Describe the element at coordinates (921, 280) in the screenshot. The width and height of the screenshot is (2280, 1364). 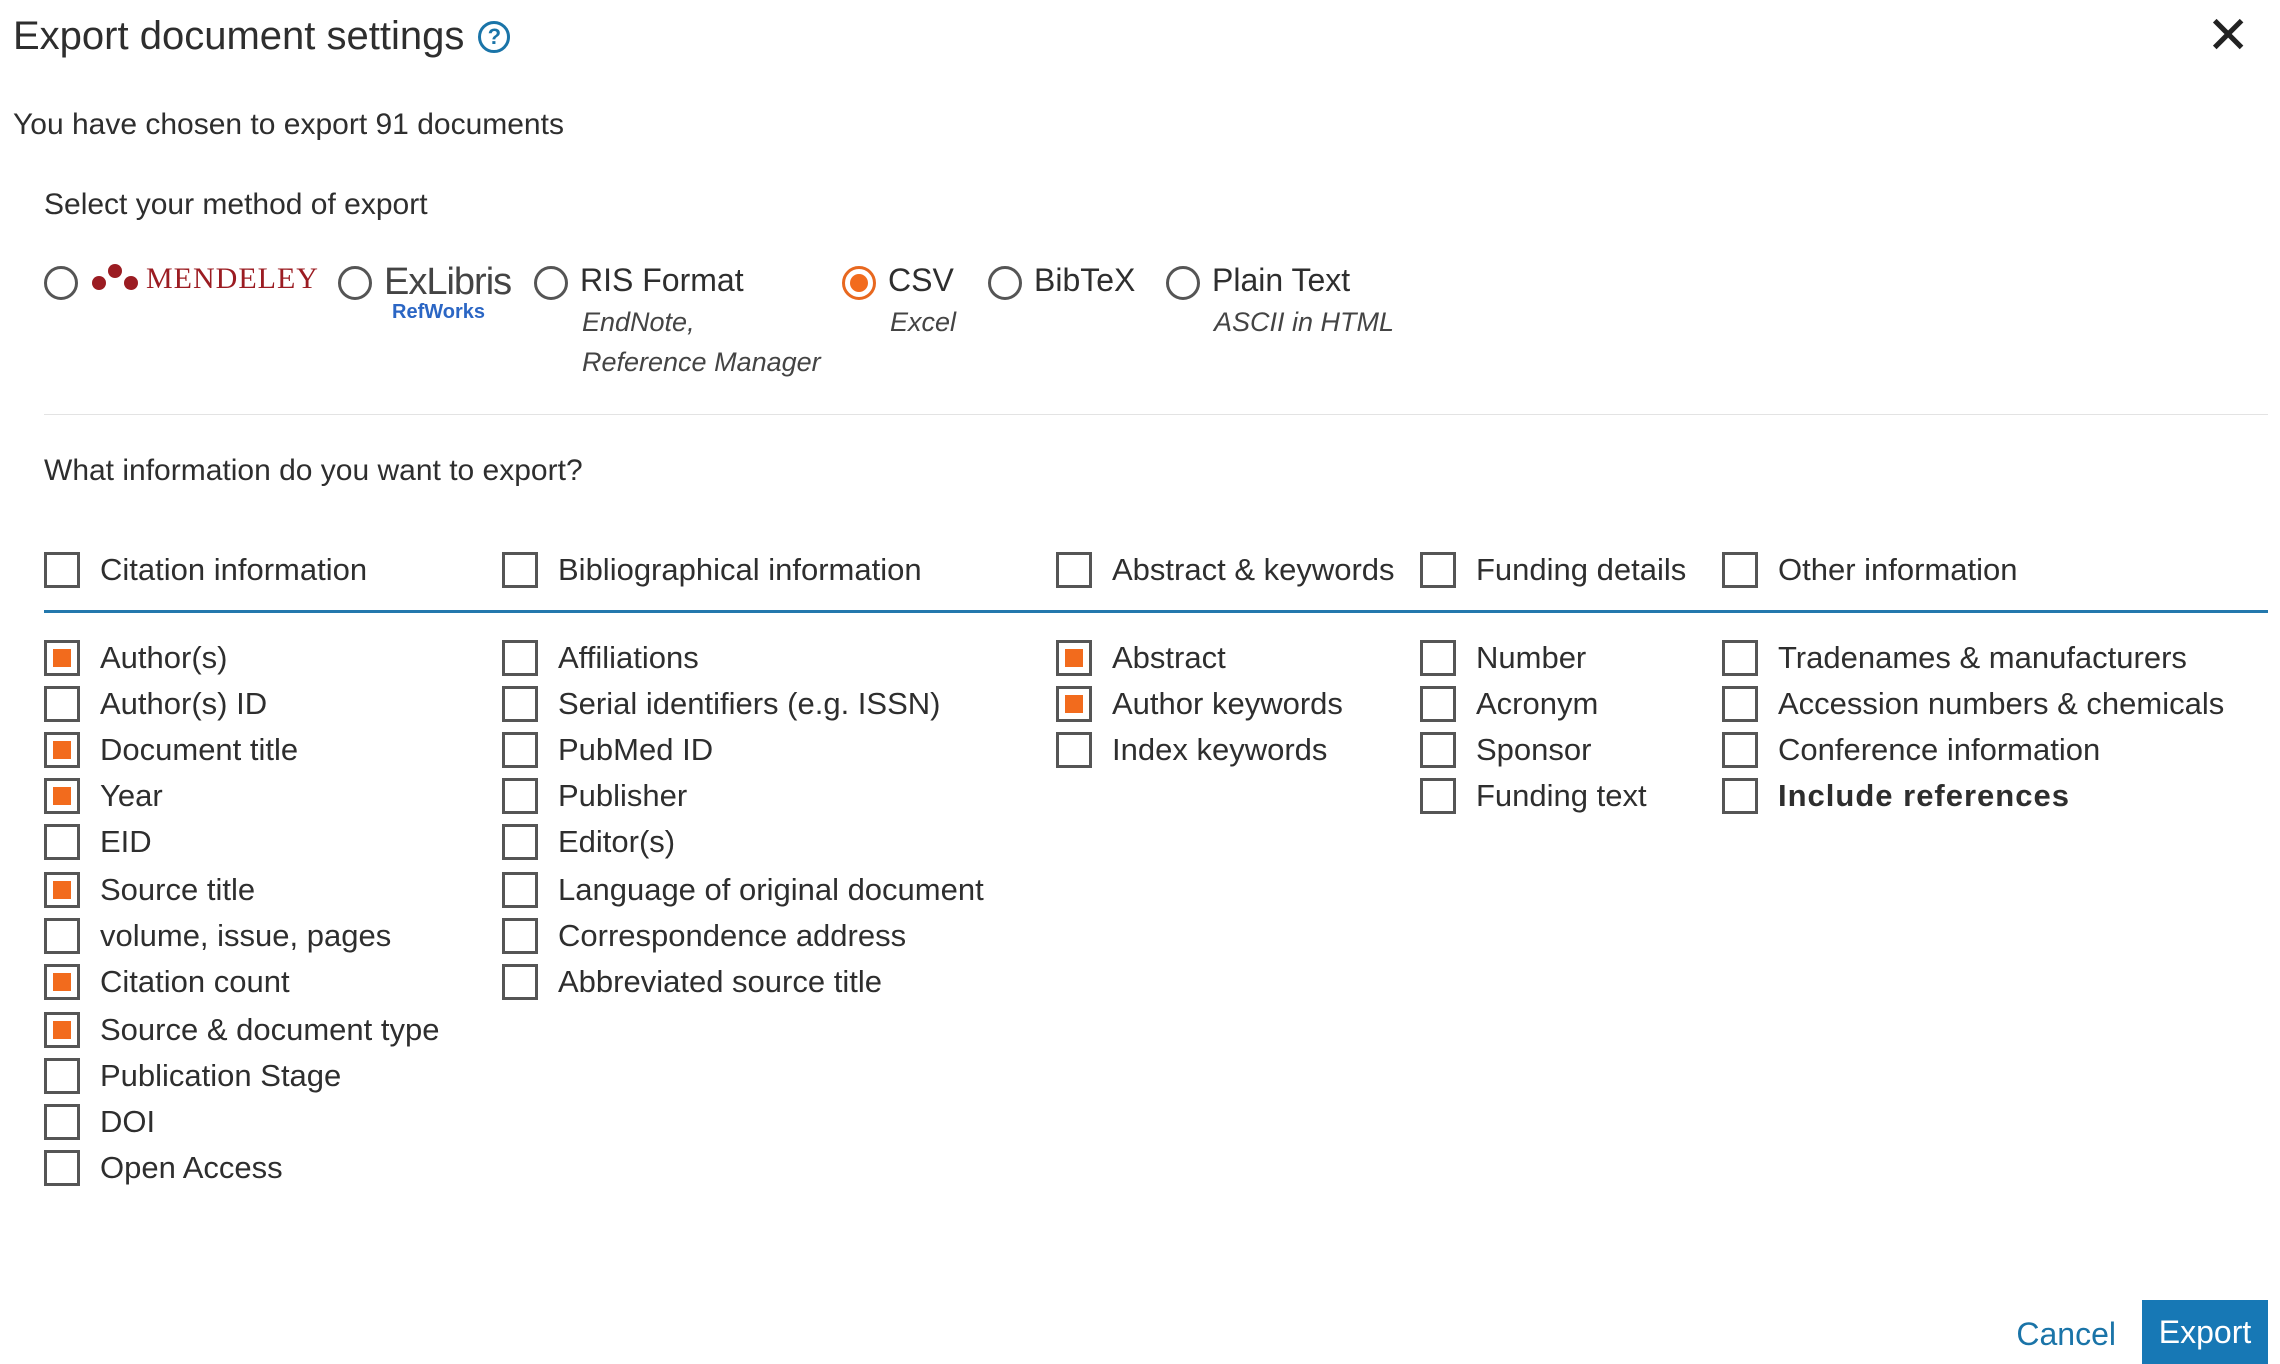
I see `csv-label: CSV` at that location.